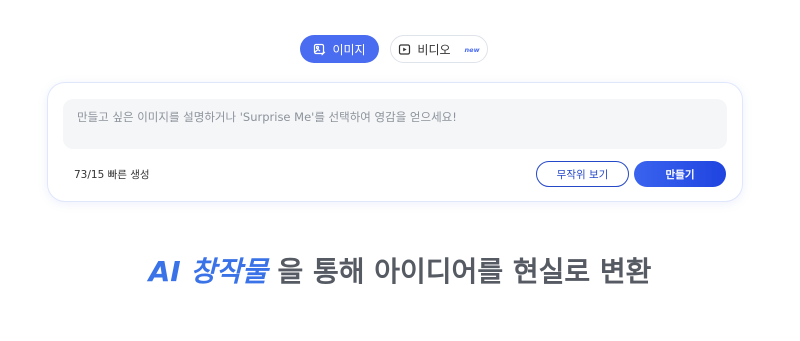 The height and width of the screenshot is (341, 800). Describe the element at coordinates (349, 49) in the screenshot. I see `tab-image-label: 이미지` at that location.